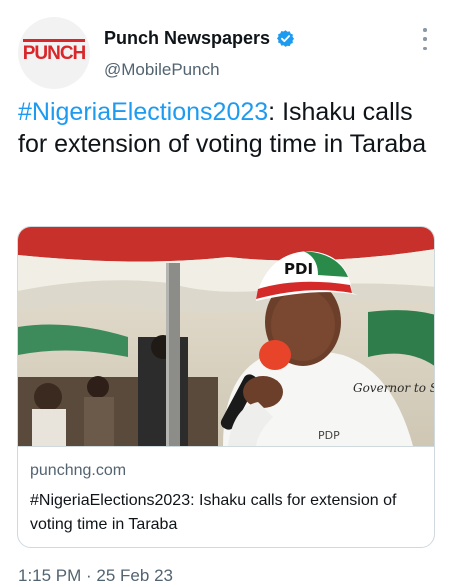 This screenshot has width=452, height=587. I want to click on punch-logo: PUNCH, so click(54, 51).